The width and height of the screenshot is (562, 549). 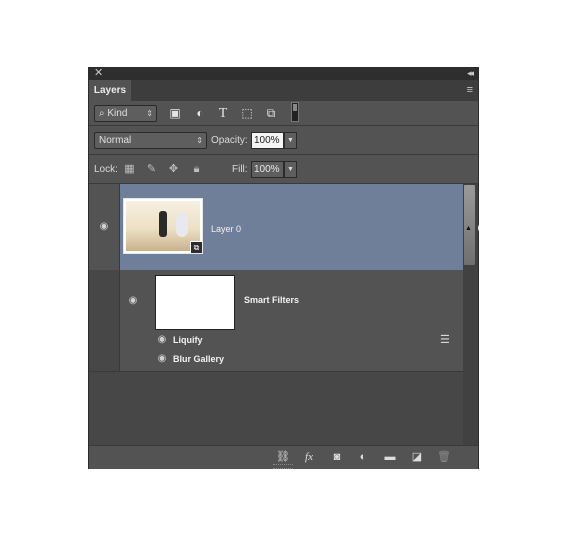 What do you see at coordinates (276, 371) in the screenshot?
I see `divider` at bounding box center [276, 371].